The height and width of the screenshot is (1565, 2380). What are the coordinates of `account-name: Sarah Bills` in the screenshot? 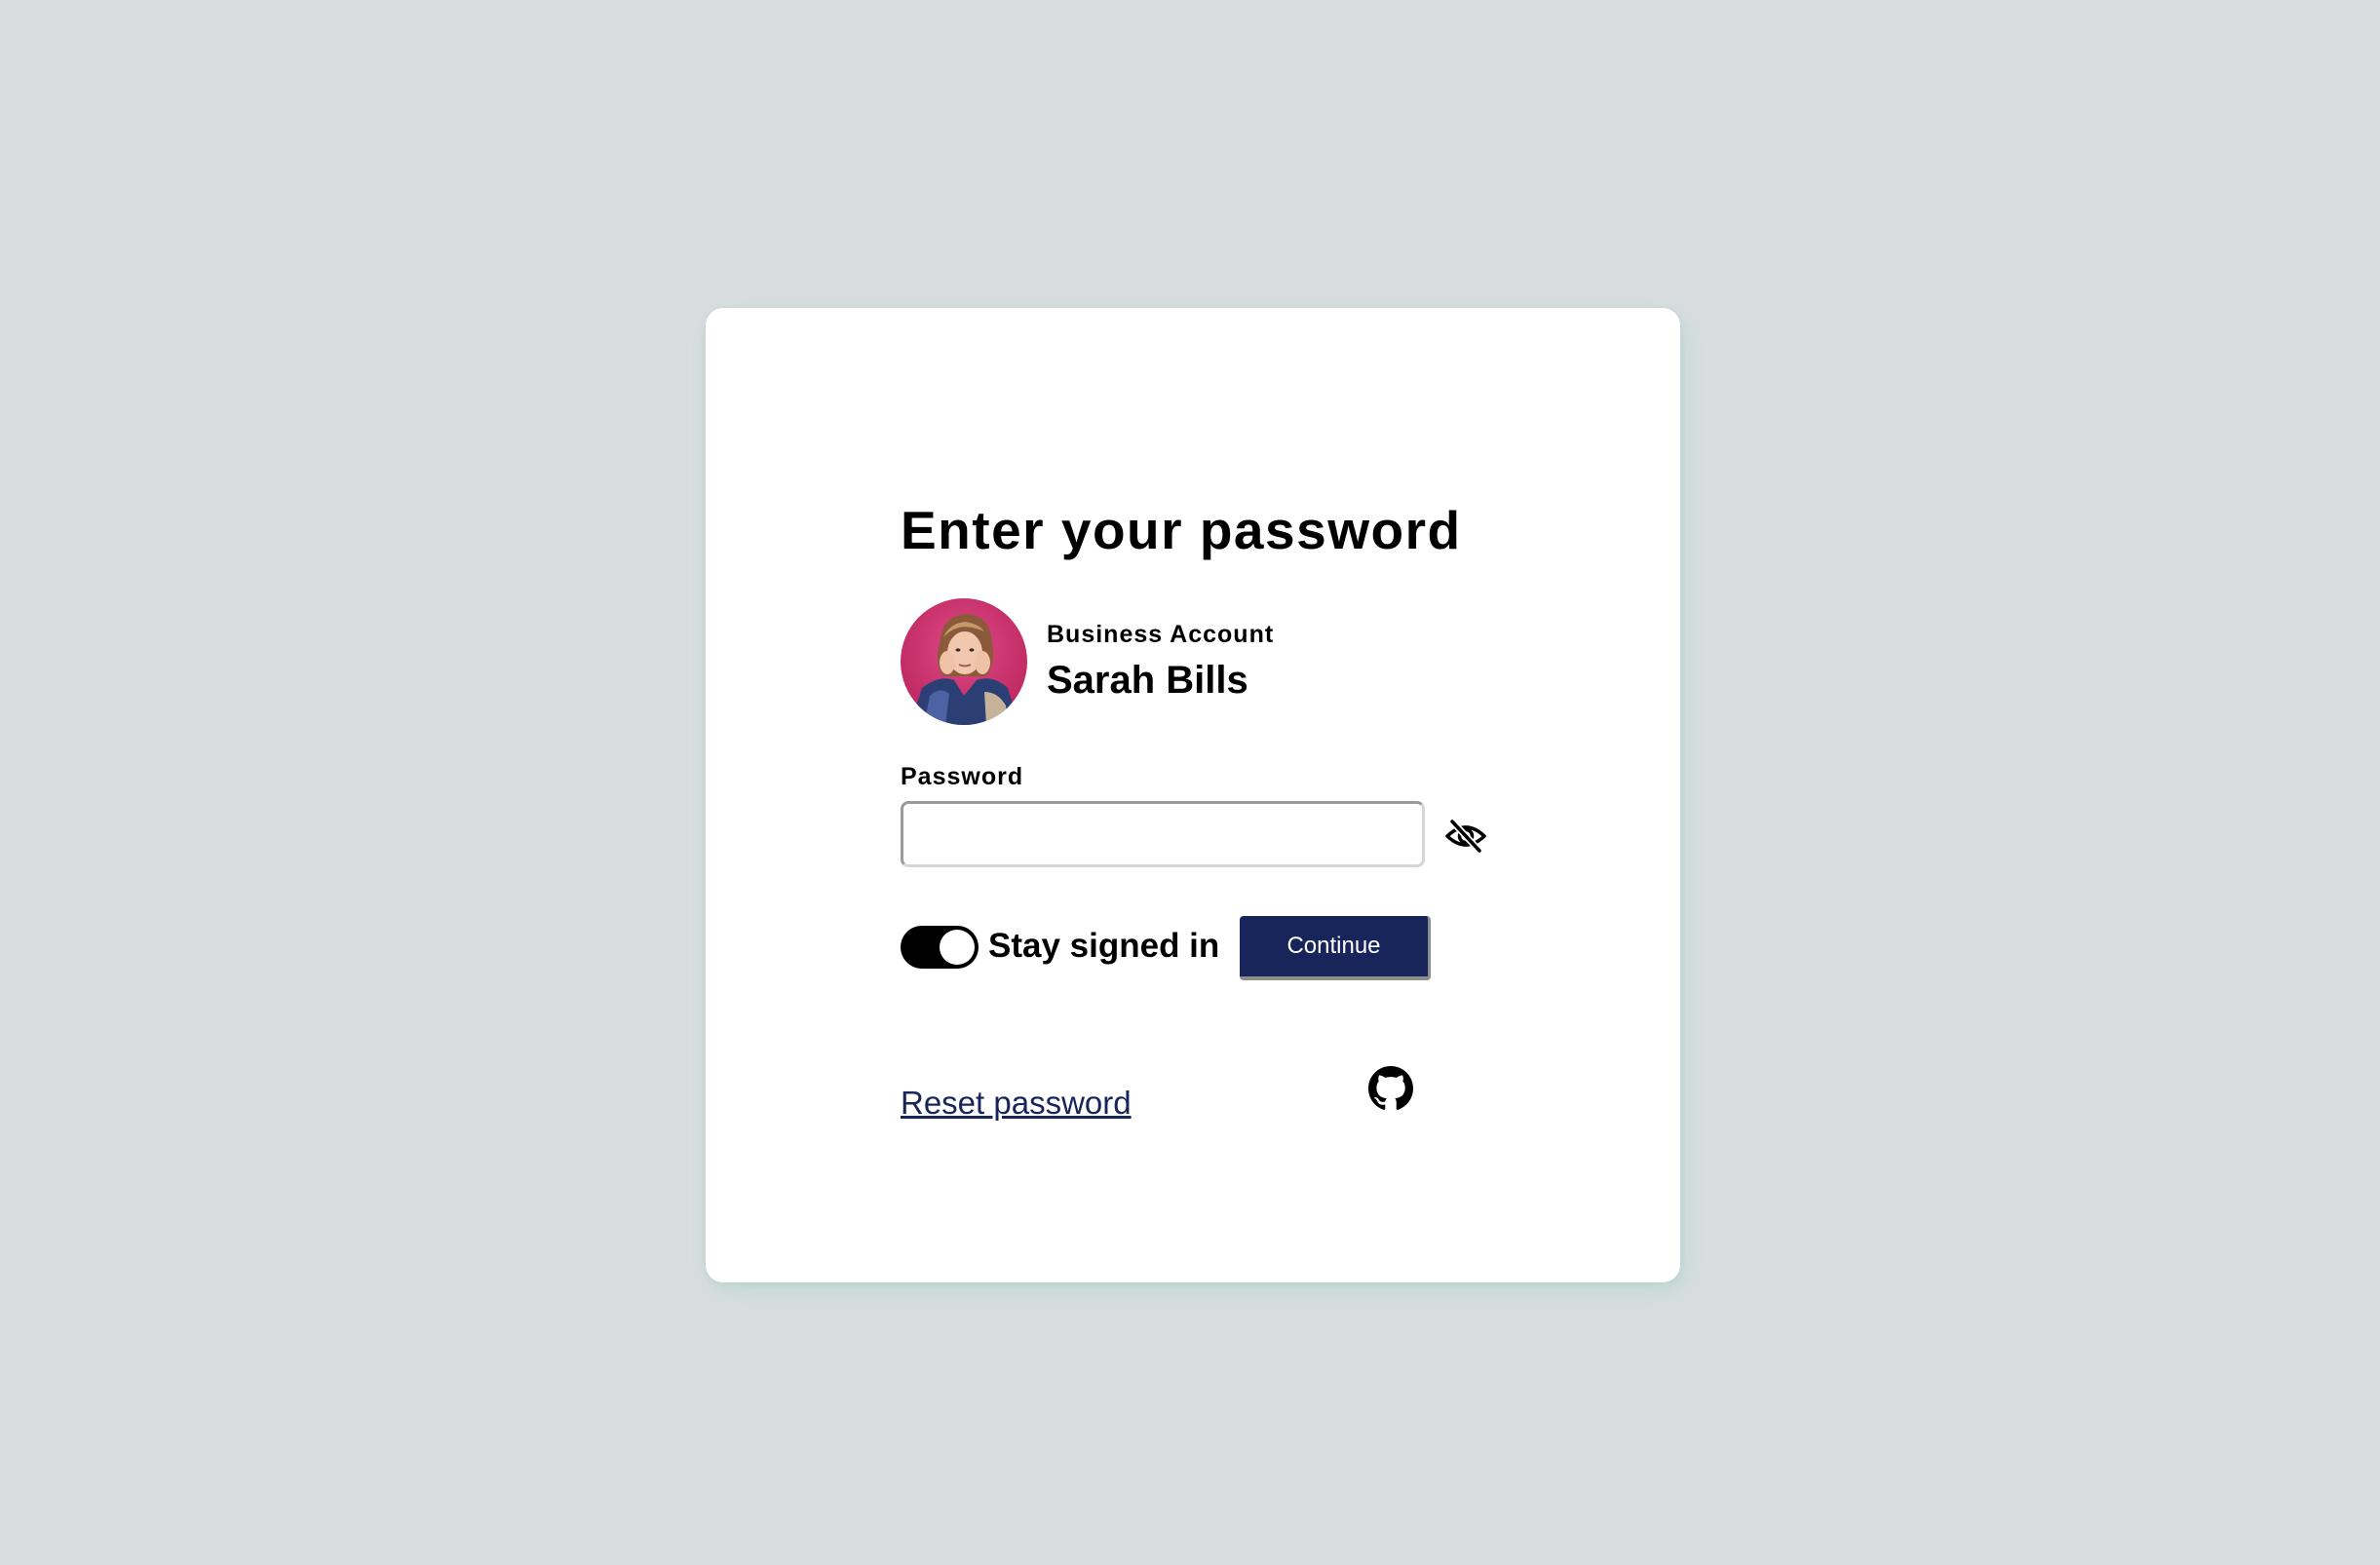 It's located at (1147, 680).